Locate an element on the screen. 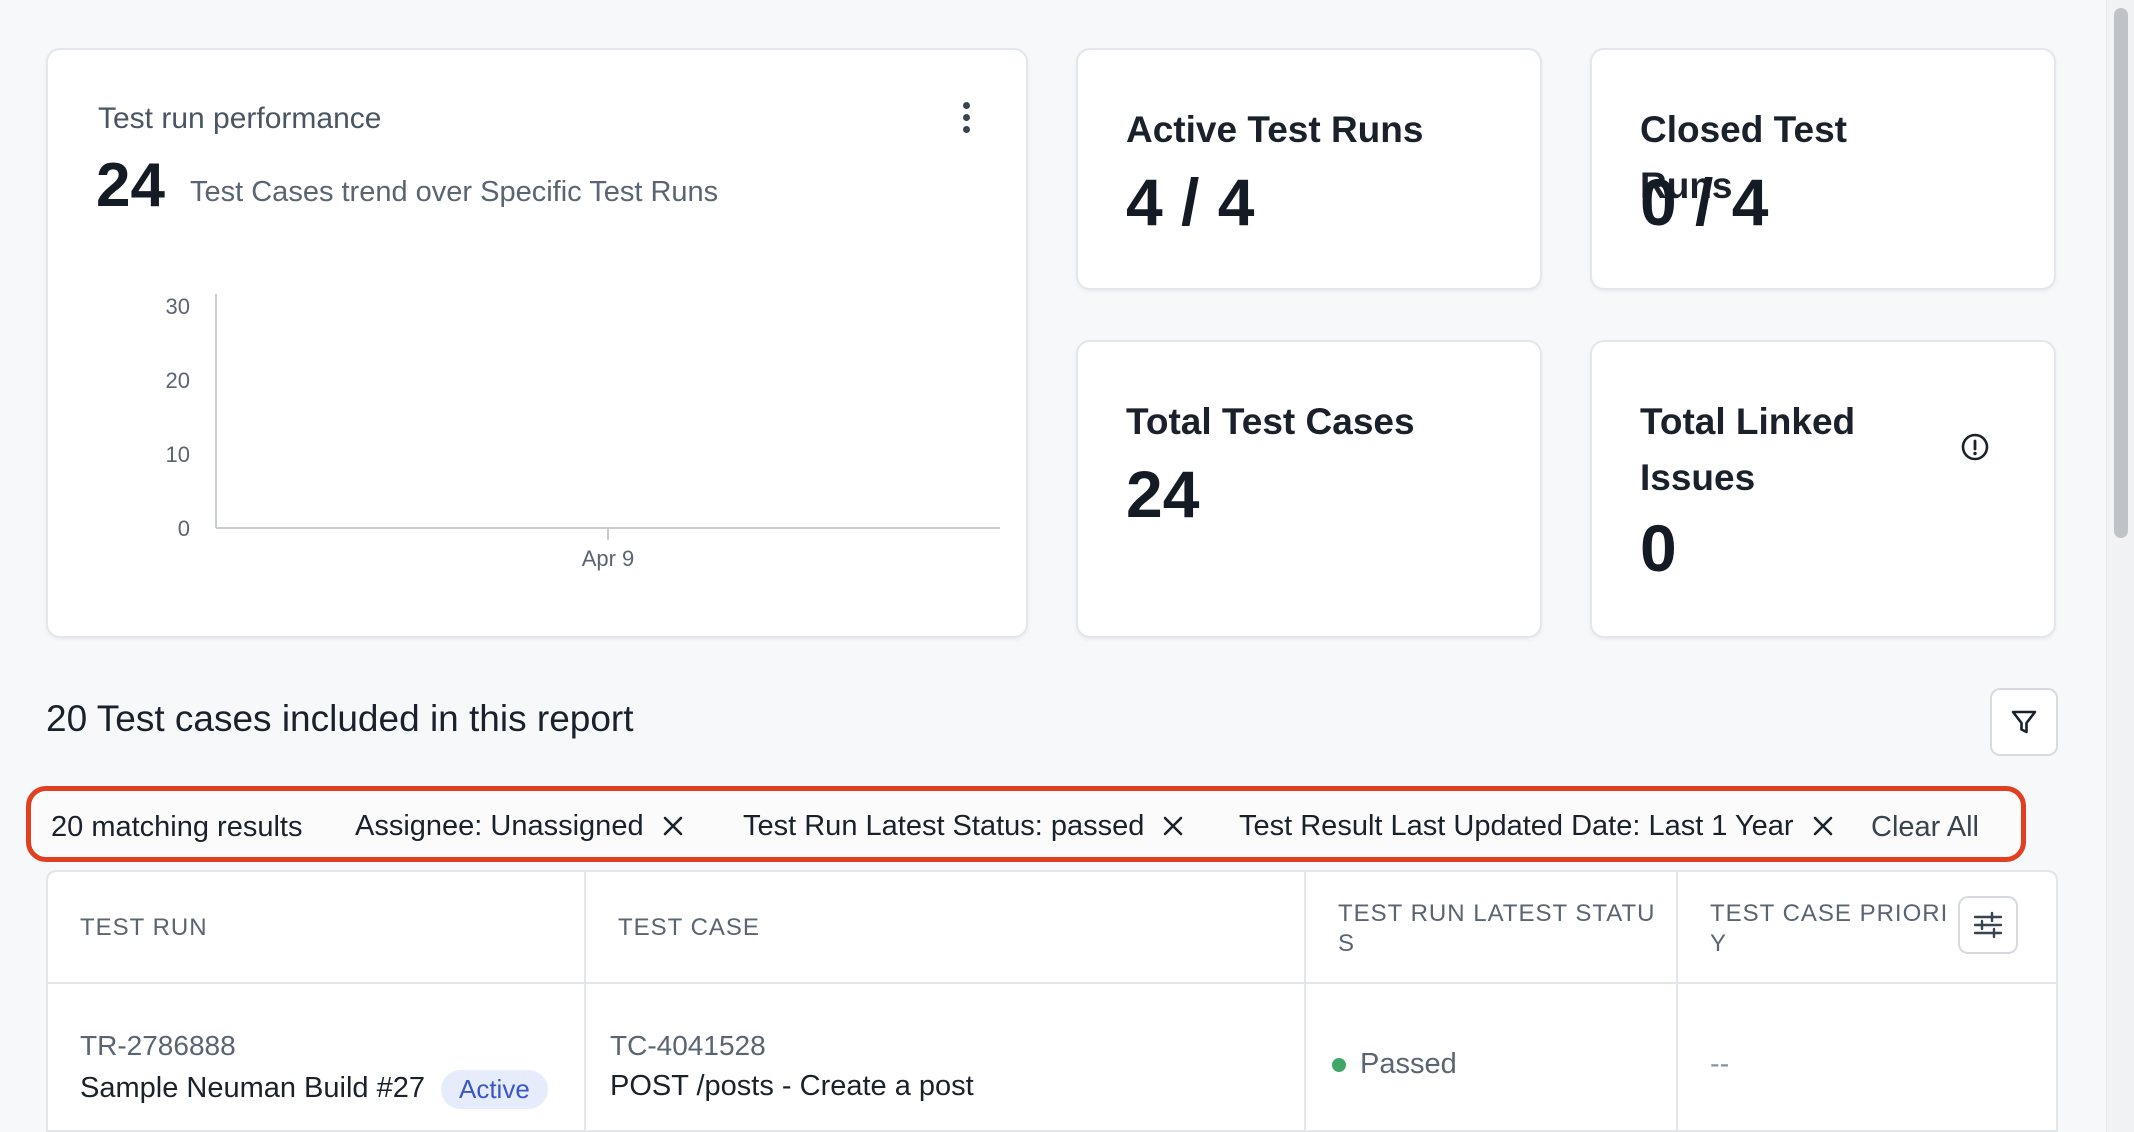  y-tick-label: 30 is located at coordinates (178, 306).